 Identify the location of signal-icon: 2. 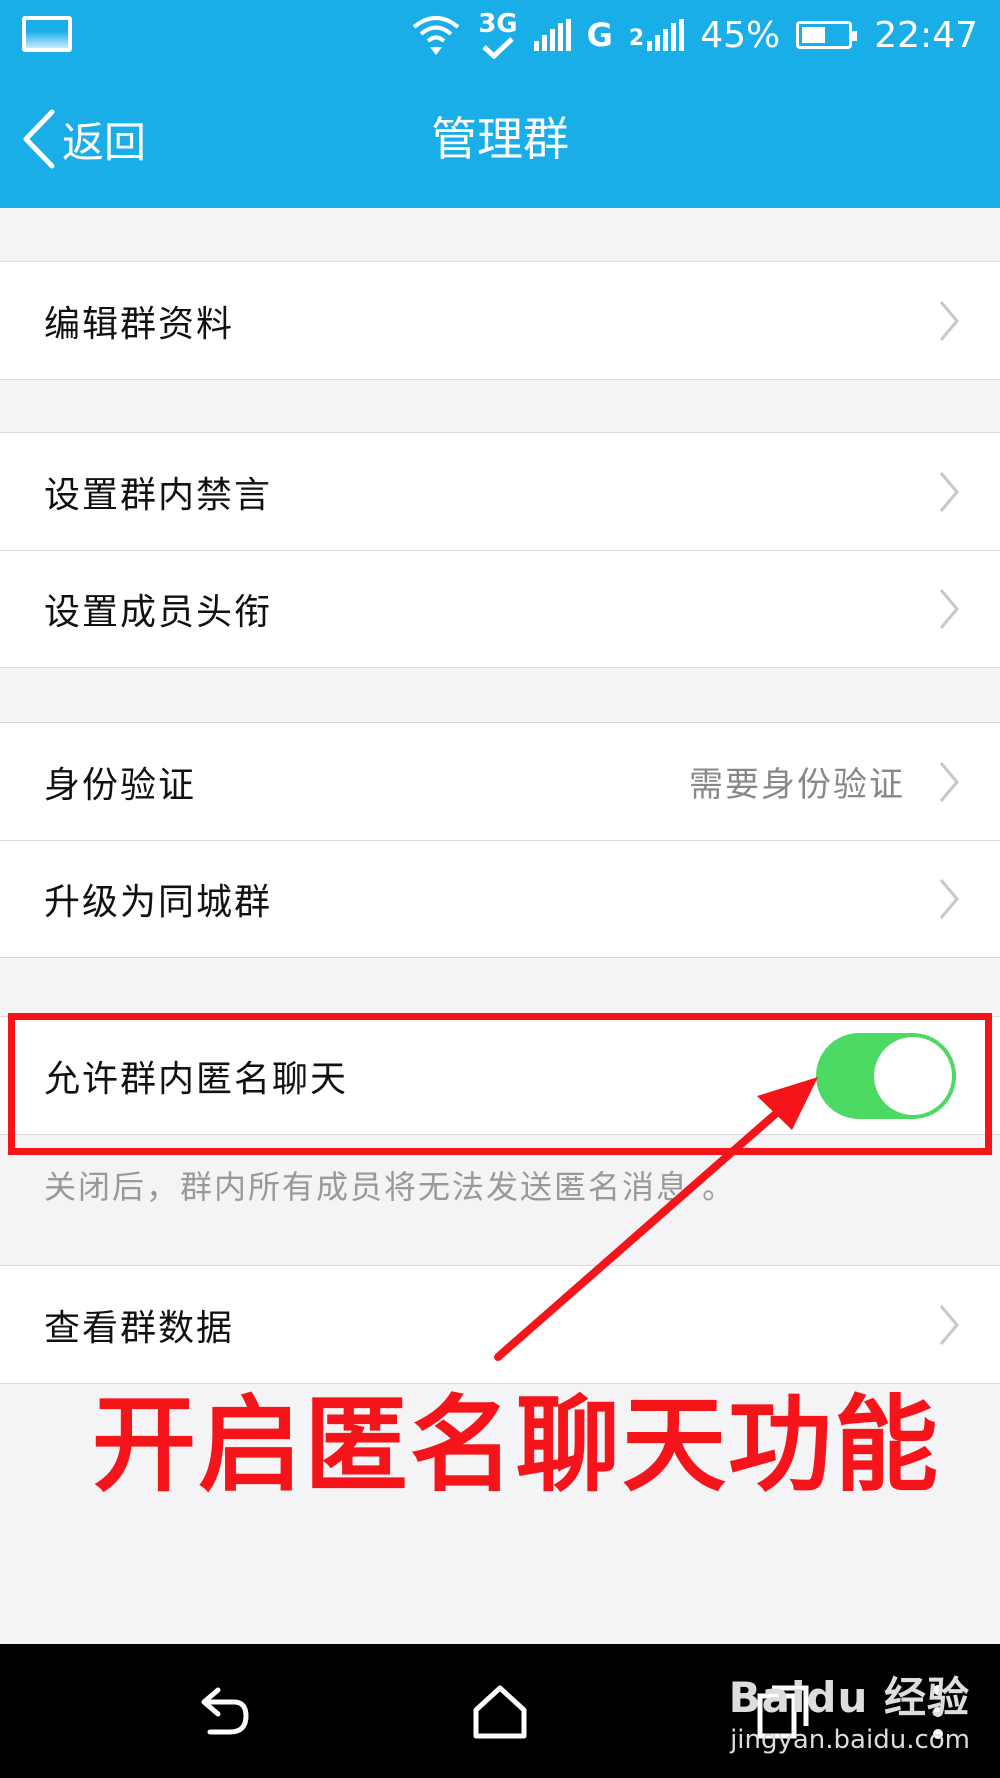
(657, 35).